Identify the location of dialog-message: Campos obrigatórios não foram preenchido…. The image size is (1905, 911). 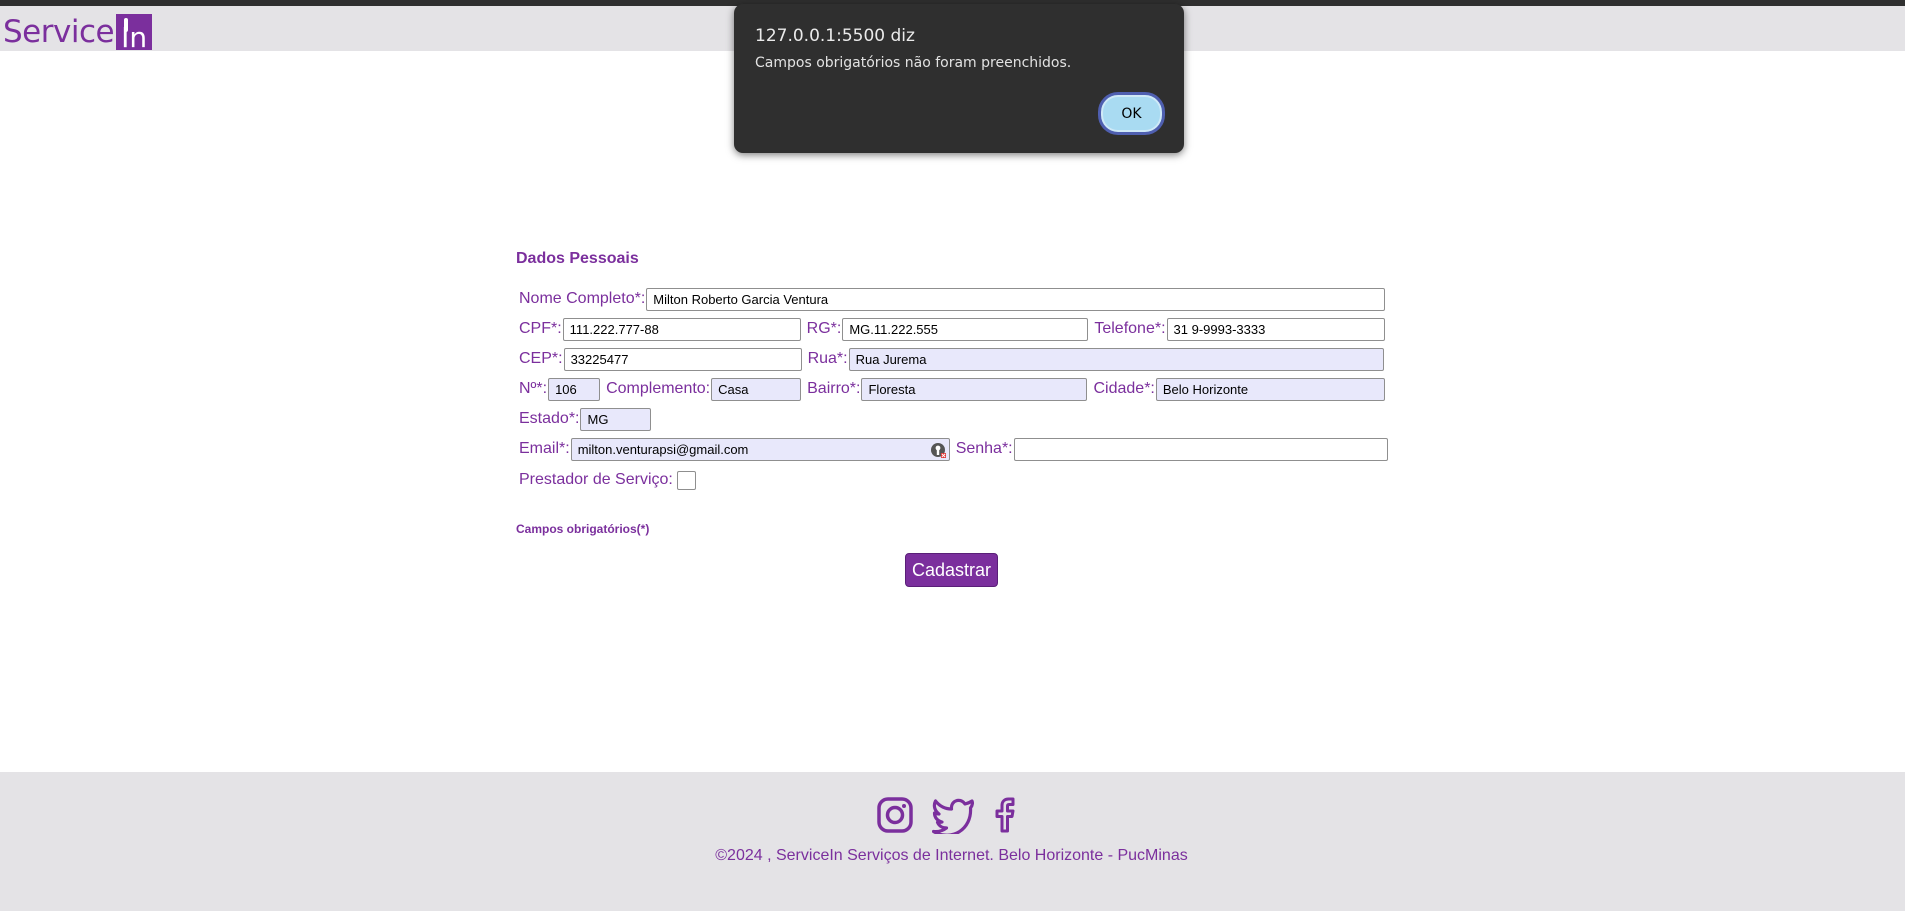
(913, 63).